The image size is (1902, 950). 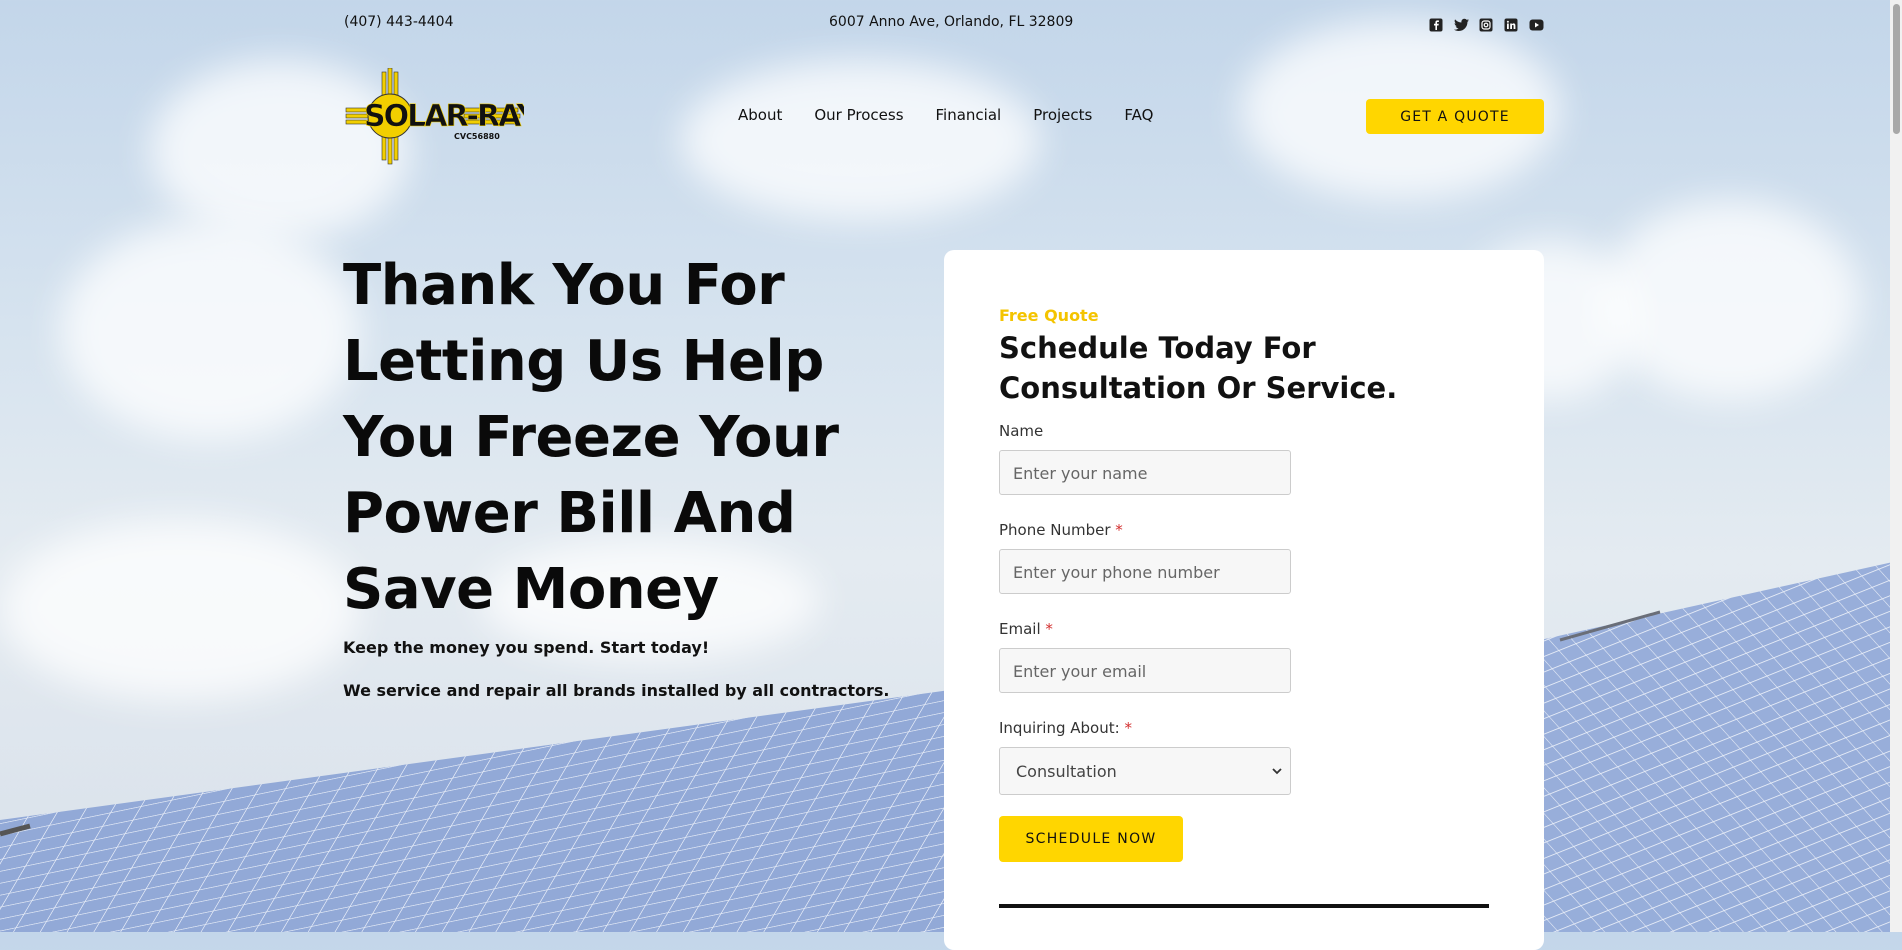 What do you see at coordinates (1536, 24) in the screenshot?
I see `youtube-icon` at bounding box center [1536, 24].